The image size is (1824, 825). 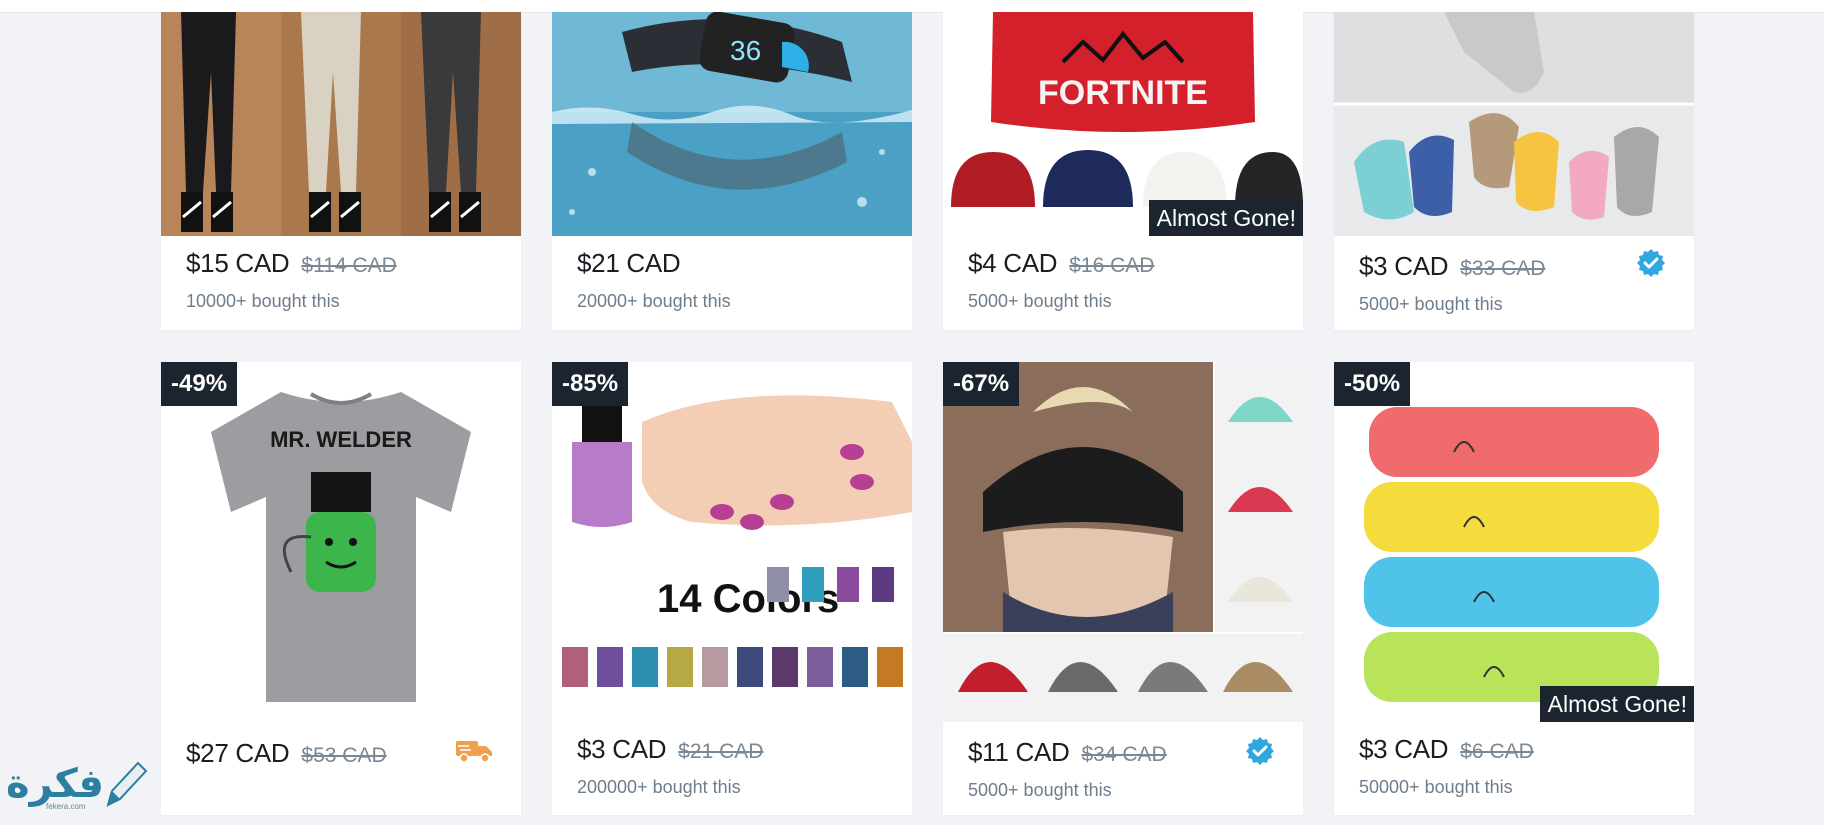 I want to click on product-image-tshirt: MR. WELDER -49%, so click(x=341, y=542).